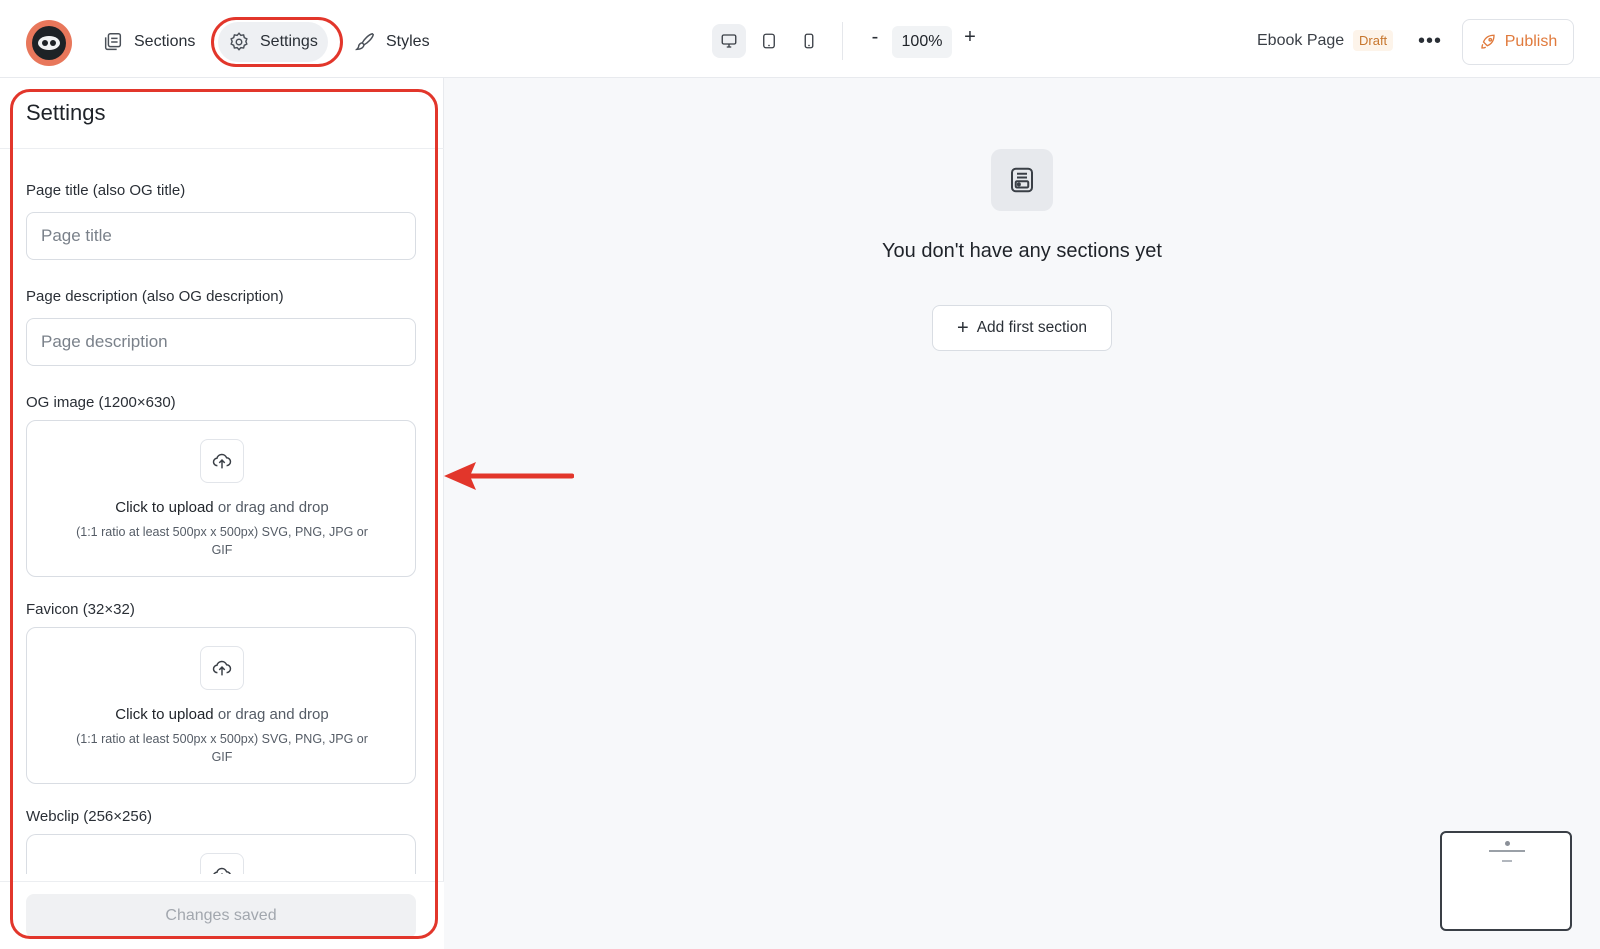 This screenshot has width=1600, height=949. What do you see at coordinates (970, 37) in the screenshot?
I see `zoom-in-button: +` at bounding box center [970, 37].